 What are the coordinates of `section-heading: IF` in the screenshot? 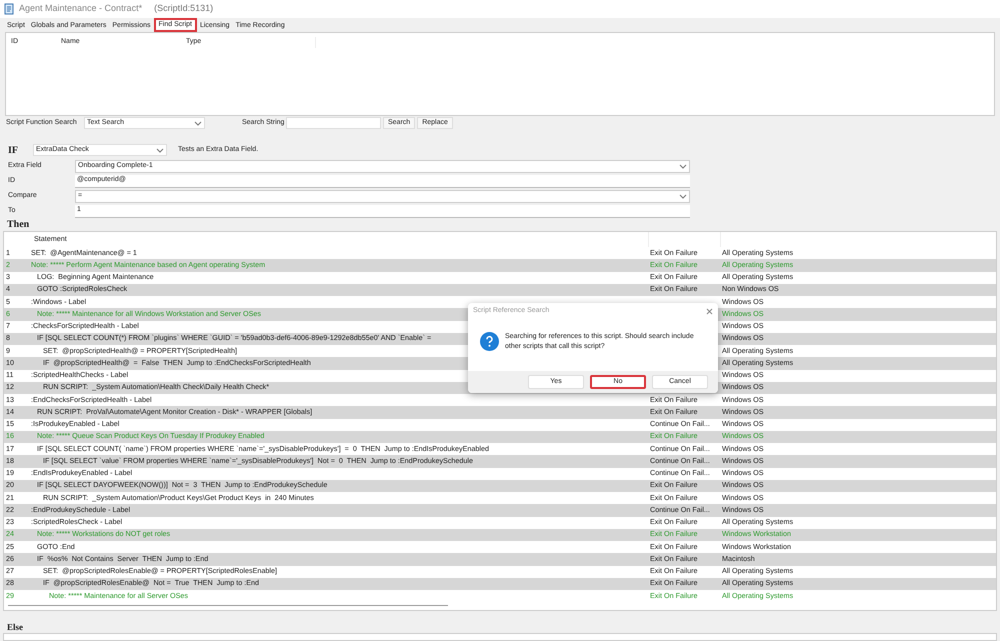 It's located at (13, 151).